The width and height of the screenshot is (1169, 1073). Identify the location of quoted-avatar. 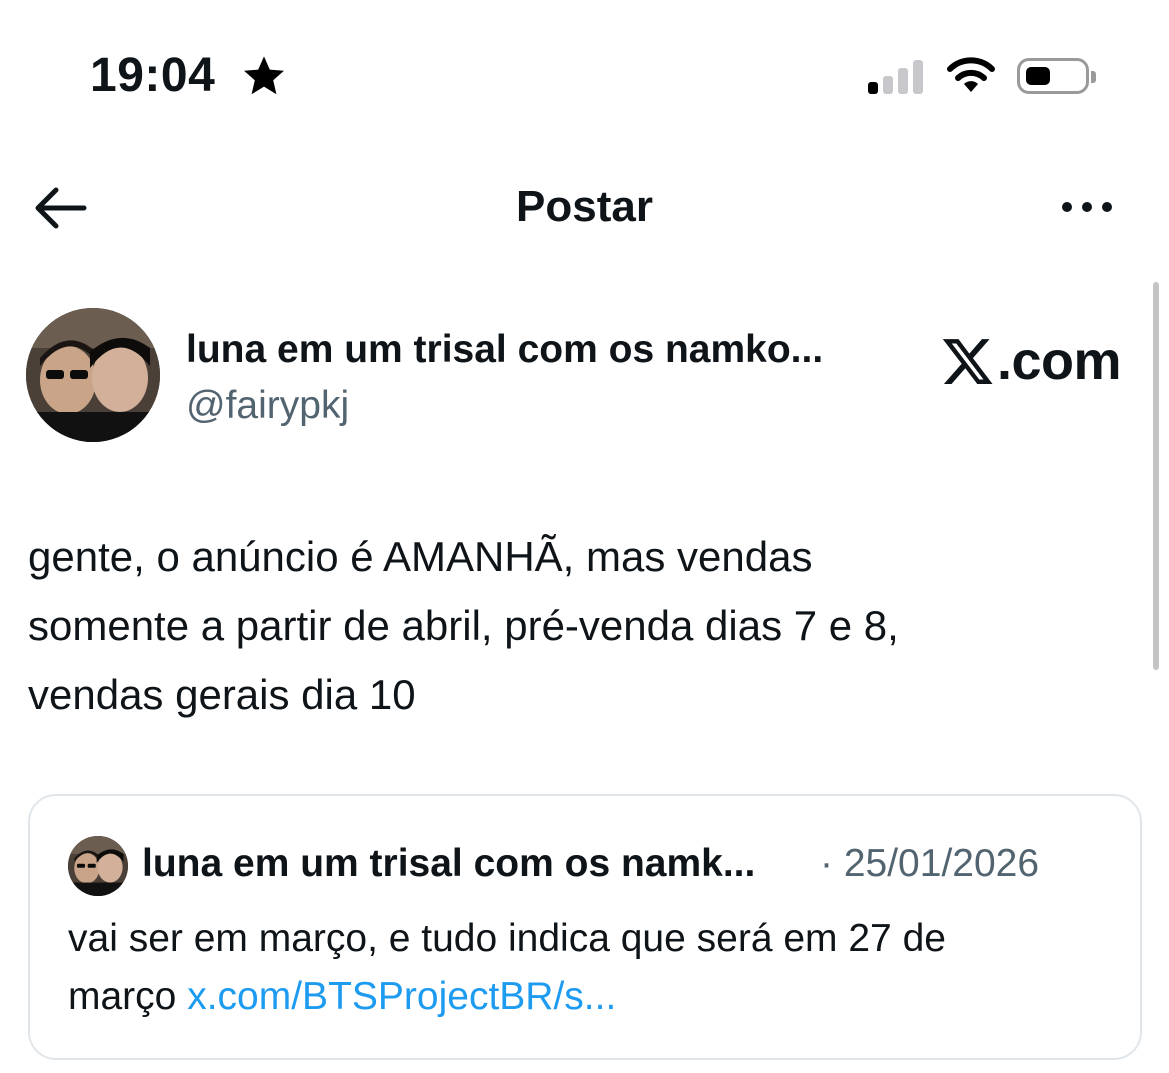
(98, 866).